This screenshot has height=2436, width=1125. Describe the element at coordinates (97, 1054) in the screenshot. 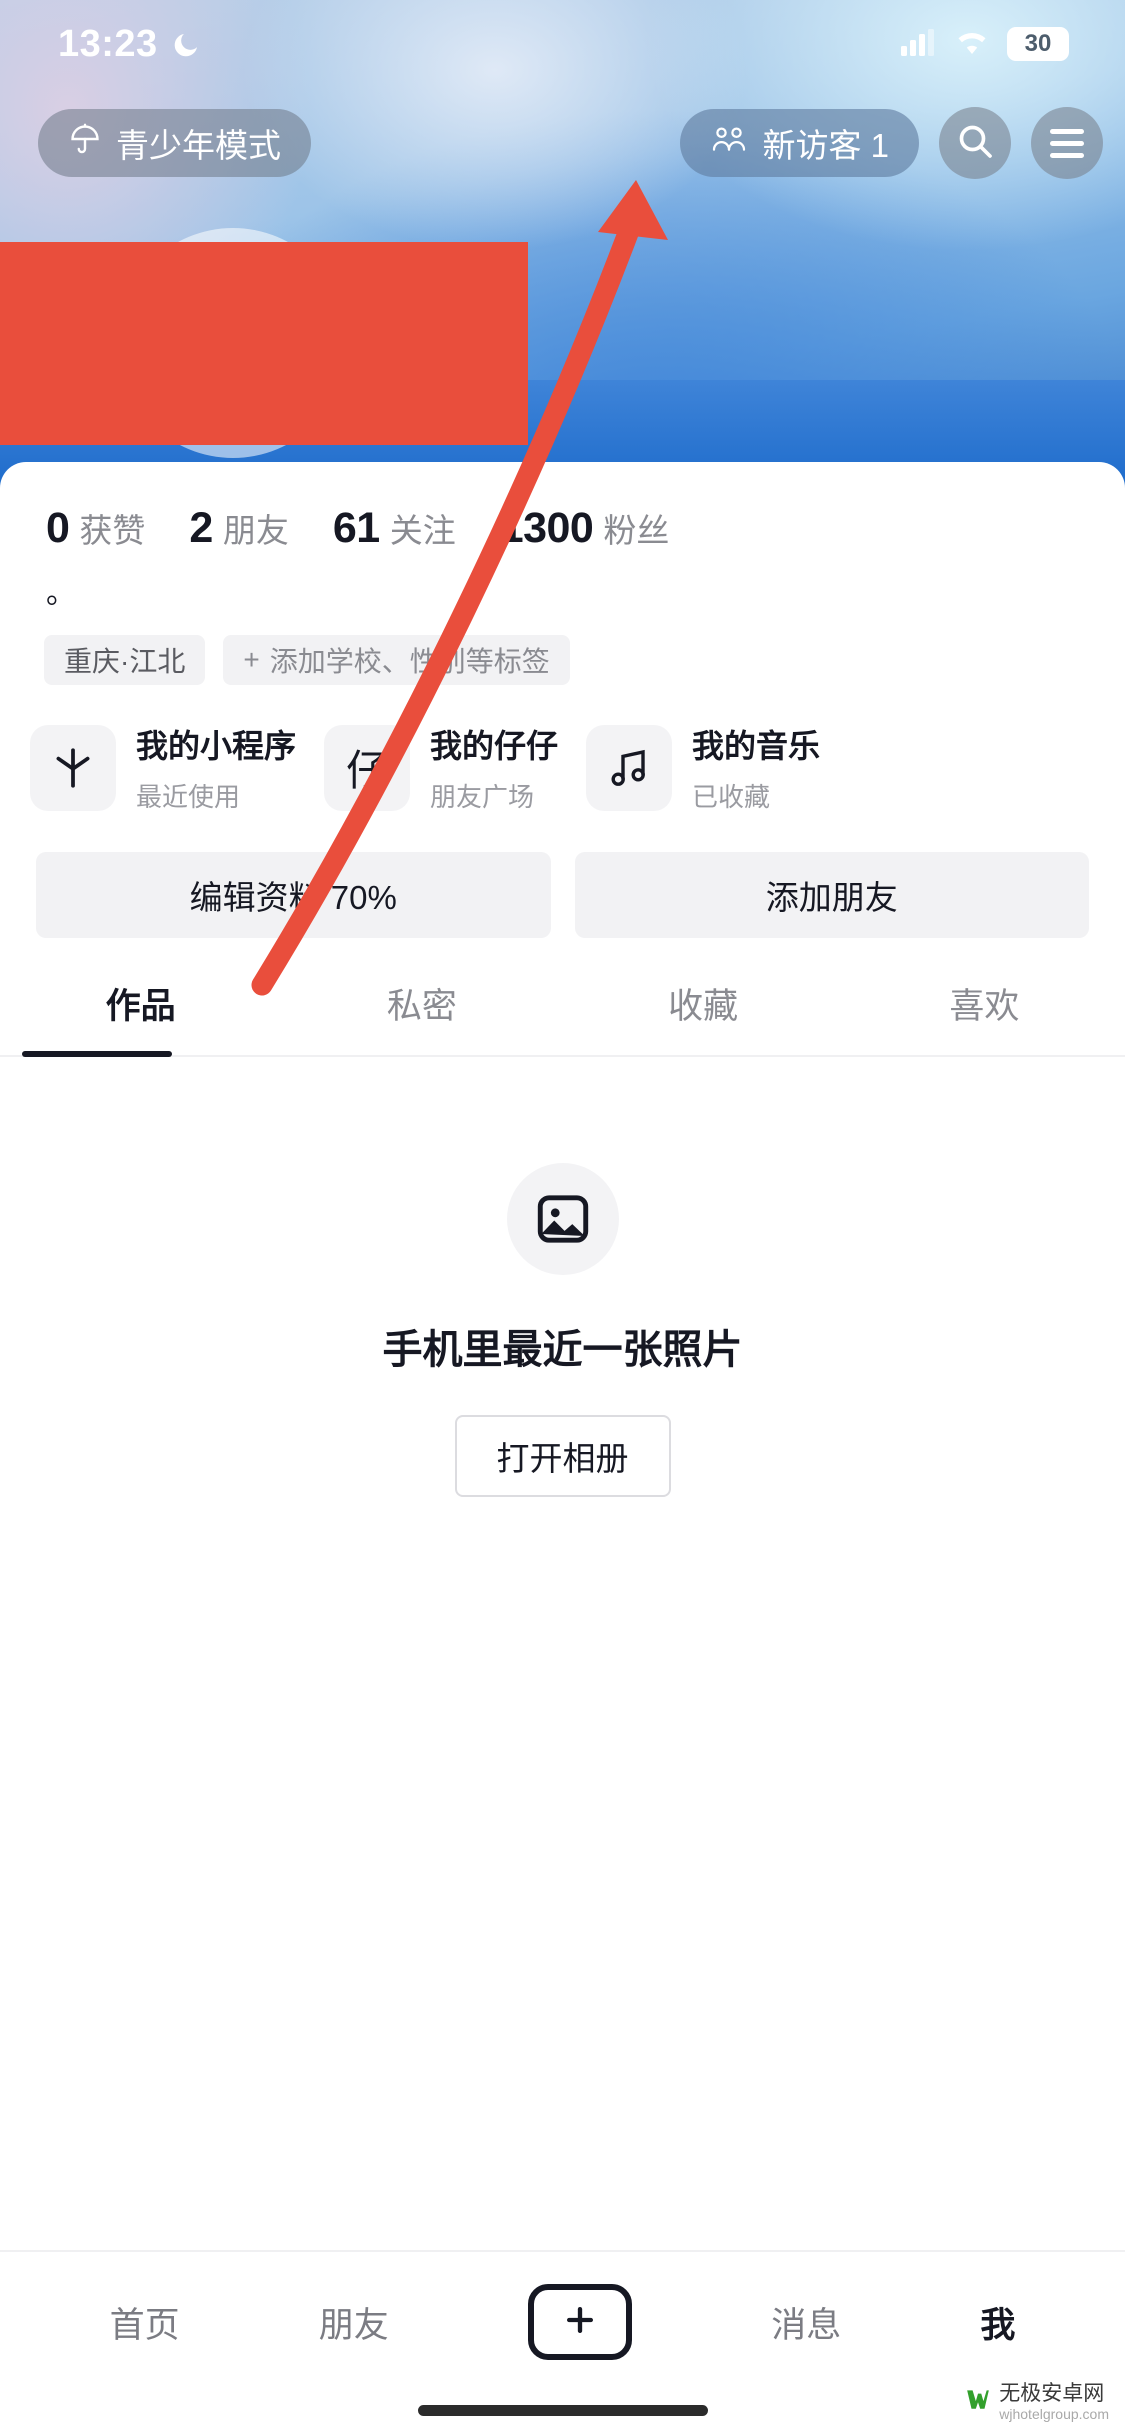

I see `tab-active-indicator` at that location.